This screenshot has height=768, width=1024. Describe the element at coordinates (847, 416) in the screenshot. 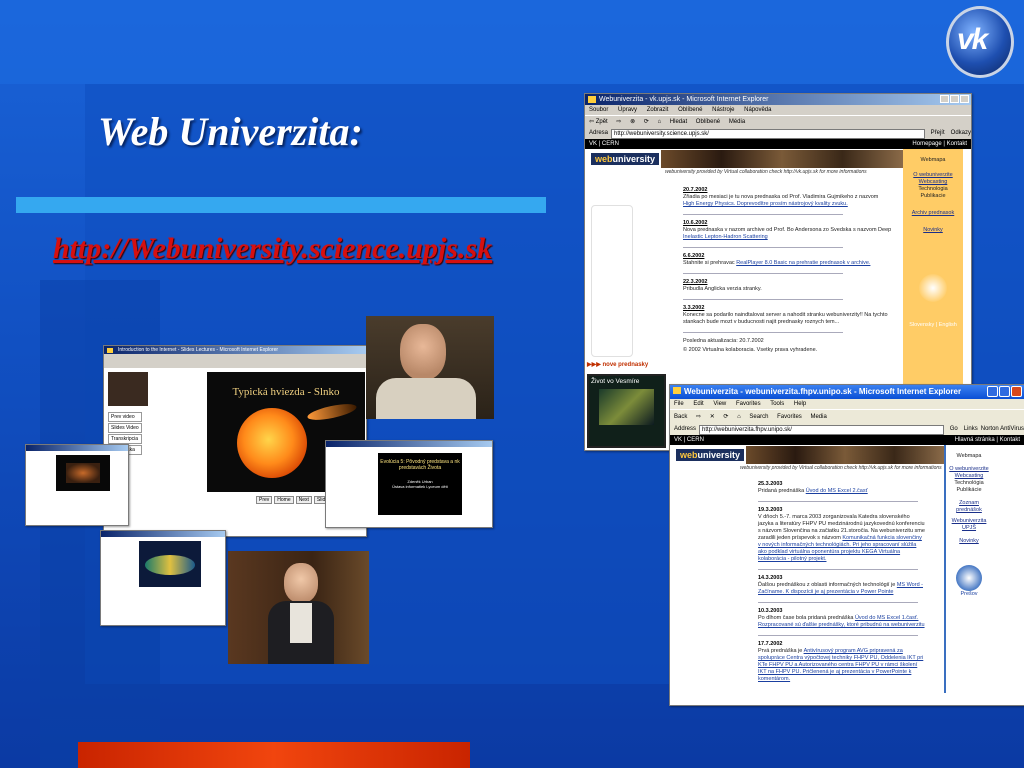

I see `tool-bar: Back ⇨ ✕ ⟳ ⌂ Search Favorites Media` at that location.